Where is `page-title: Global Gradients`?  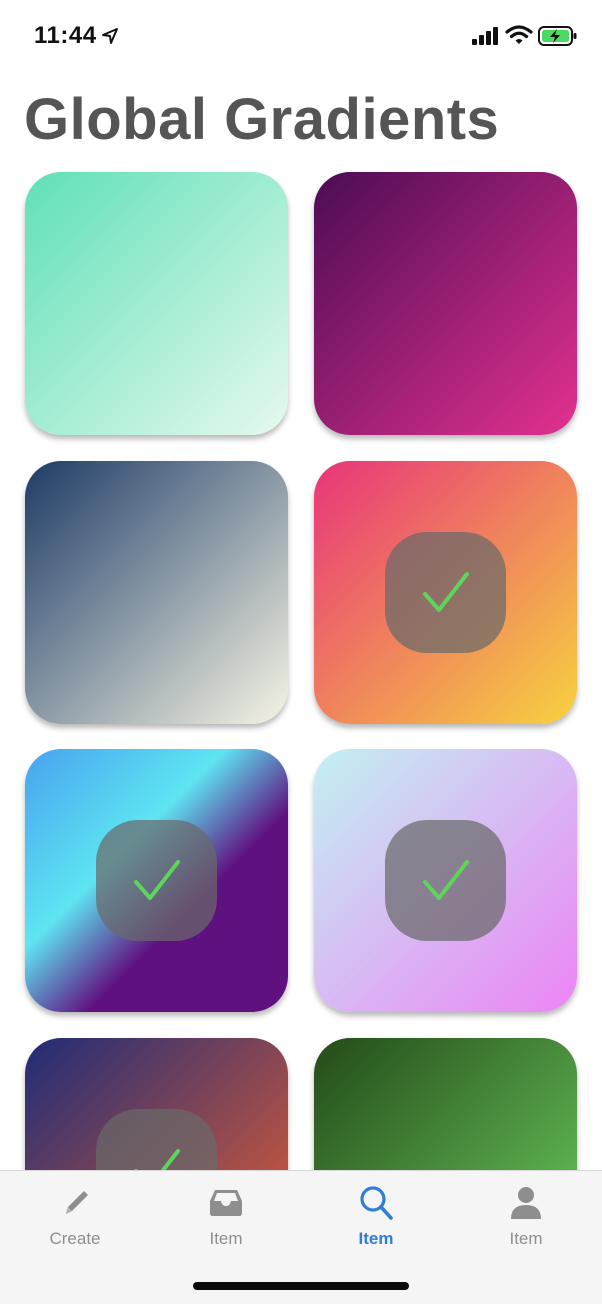
page-title: Global Gradients is located at coordinates (262, 119).